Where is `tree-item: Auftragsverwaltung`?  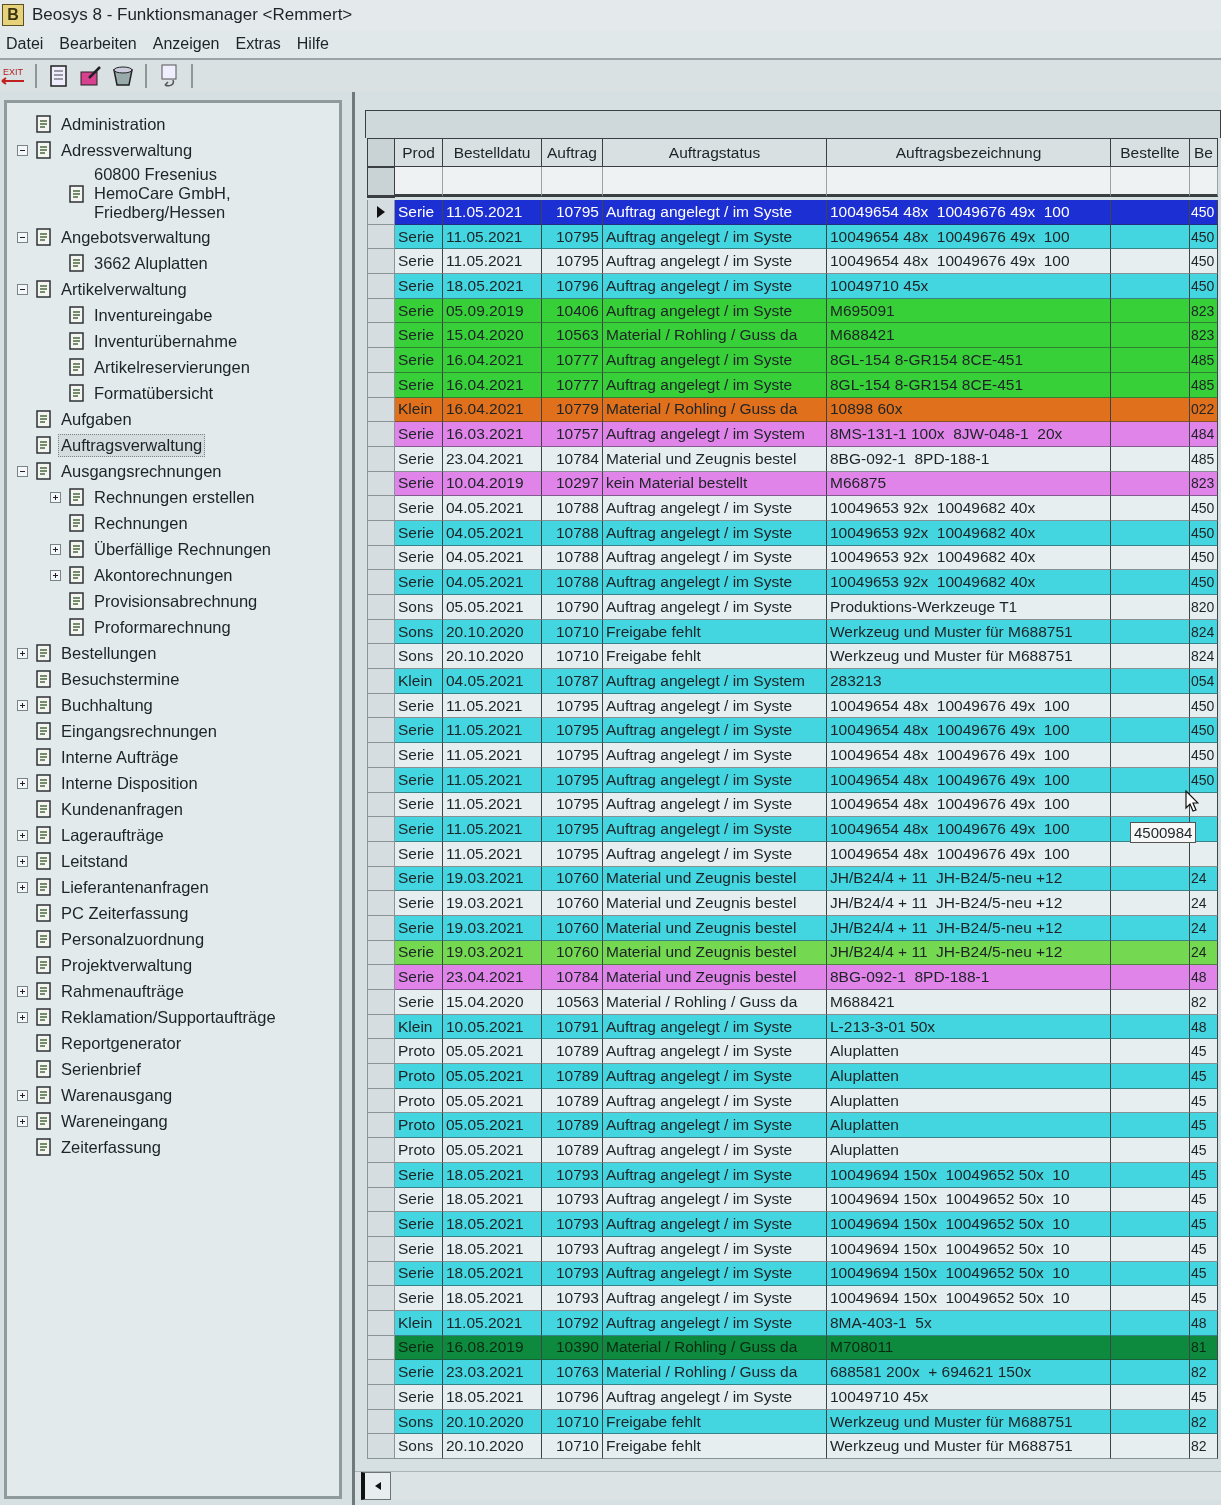
tree-item: Auftragsverwaltung is located at coordinates (132, 445).